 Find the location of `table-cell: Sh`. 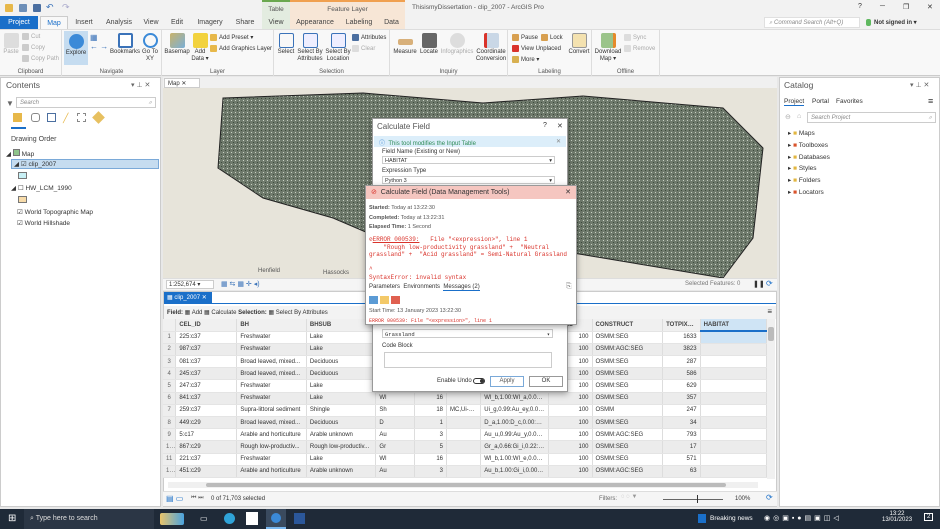

table-cell: Sh is located at coordinates (395, 411).